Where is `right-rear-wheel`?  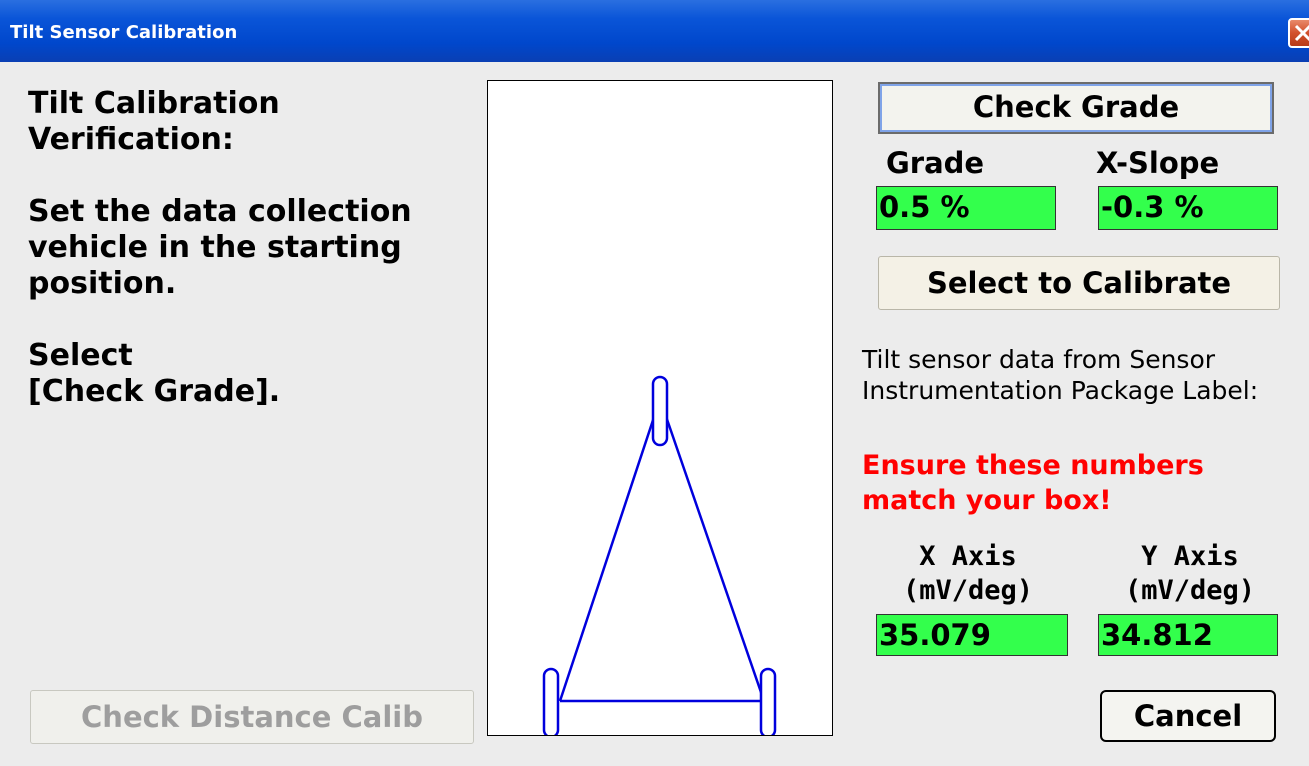 right-rear-wheel is located at coordinates (768, 703).